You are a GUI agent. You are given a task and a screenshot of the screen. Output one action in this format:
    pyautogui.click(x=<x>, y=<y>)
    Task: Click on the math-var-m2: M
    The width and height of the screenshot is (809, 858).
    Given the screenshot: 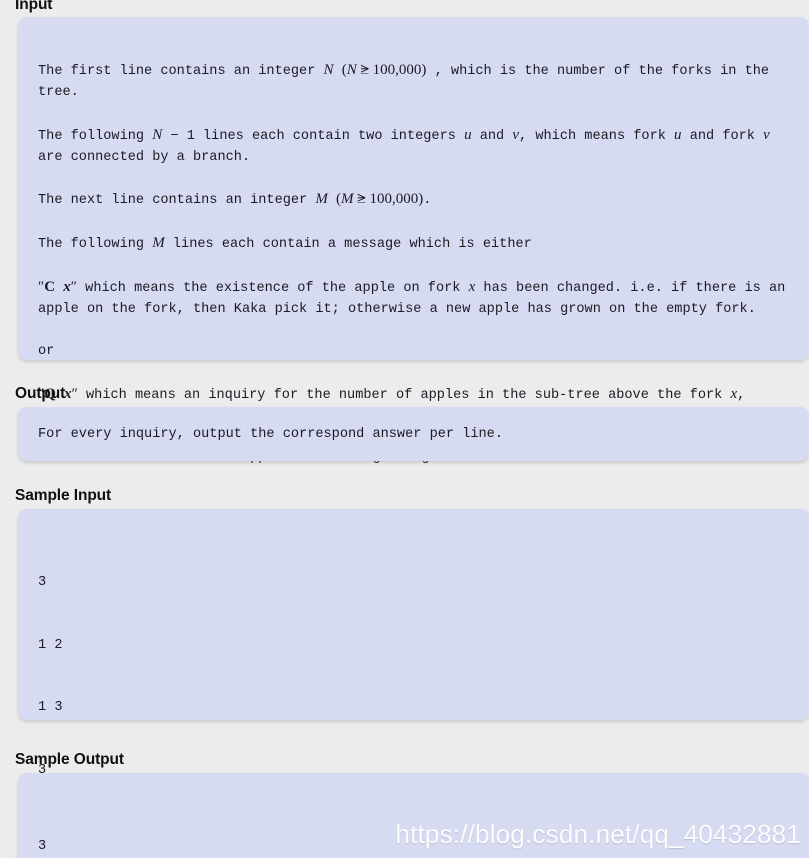 What is the action you would take?
    pyautogui.click(x=158, y=243)
    